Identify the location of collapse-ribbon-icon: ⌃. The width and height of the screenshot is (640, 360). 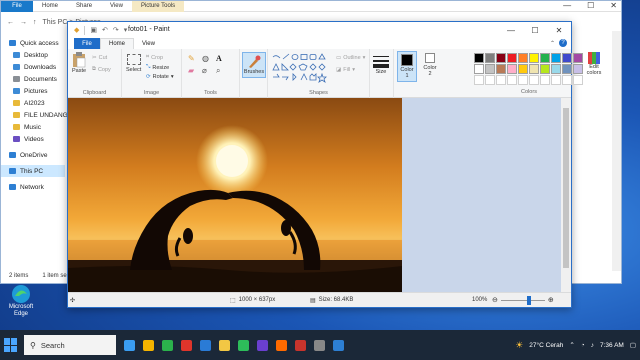
(552, 43).